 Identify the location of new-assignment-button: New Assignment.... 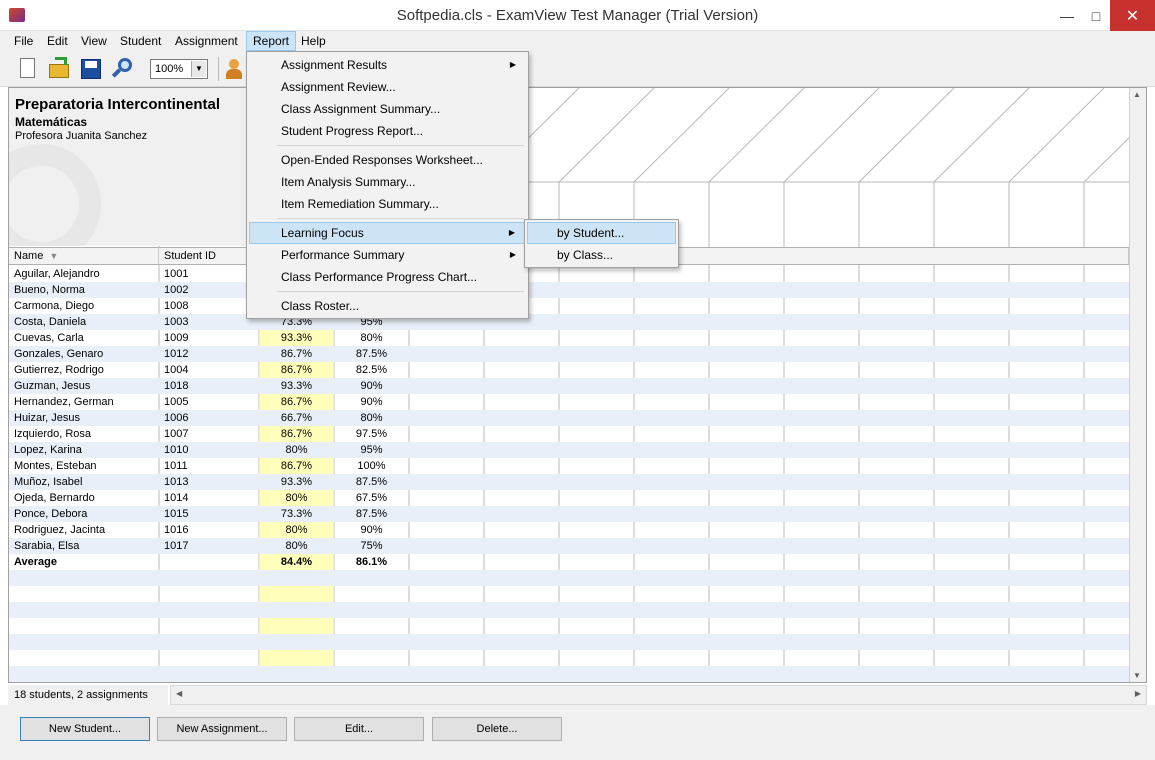
(222, 729).